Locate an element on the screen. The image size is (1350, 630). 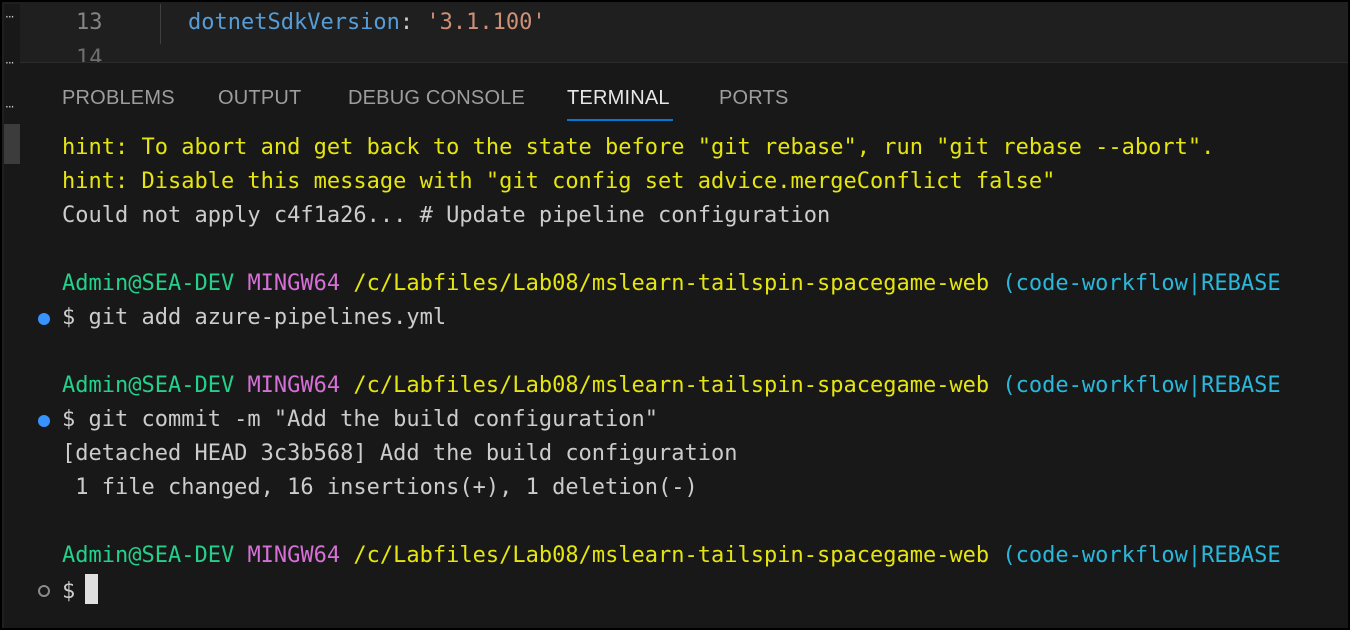
activity-strip: ··· ··· ··· is located at coordinates (12, 316).